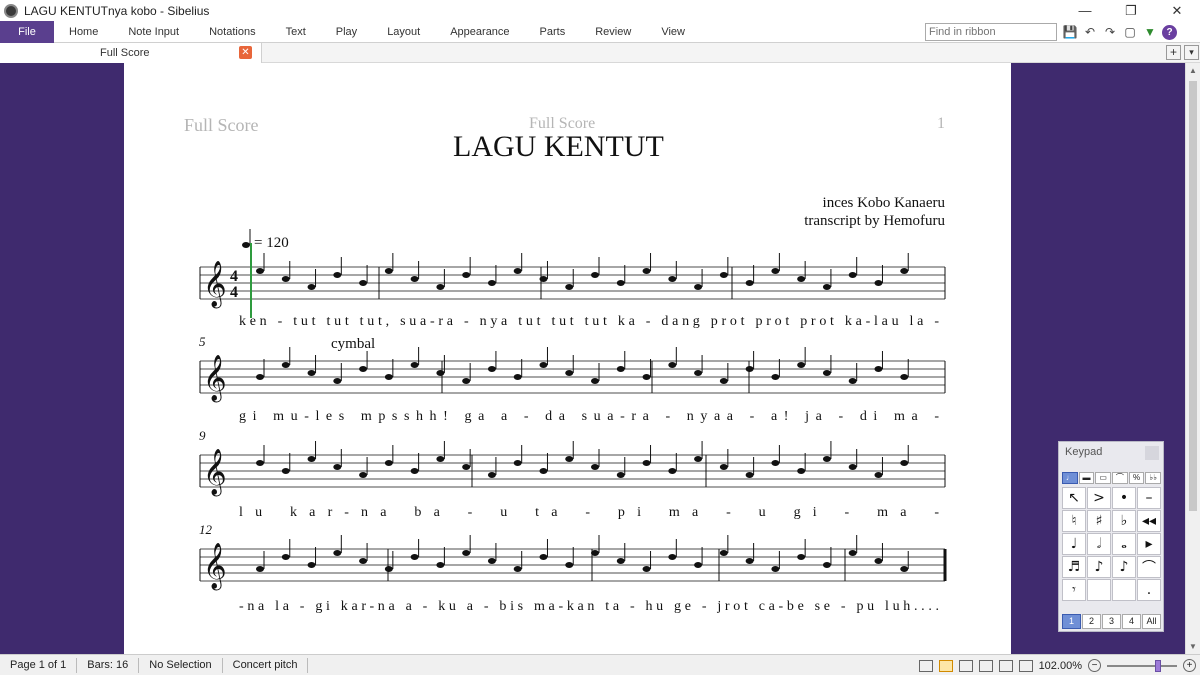  Describe the element at coordinates (403, 32) in the screenshot. I see `tab-layout: Layout` at that location.